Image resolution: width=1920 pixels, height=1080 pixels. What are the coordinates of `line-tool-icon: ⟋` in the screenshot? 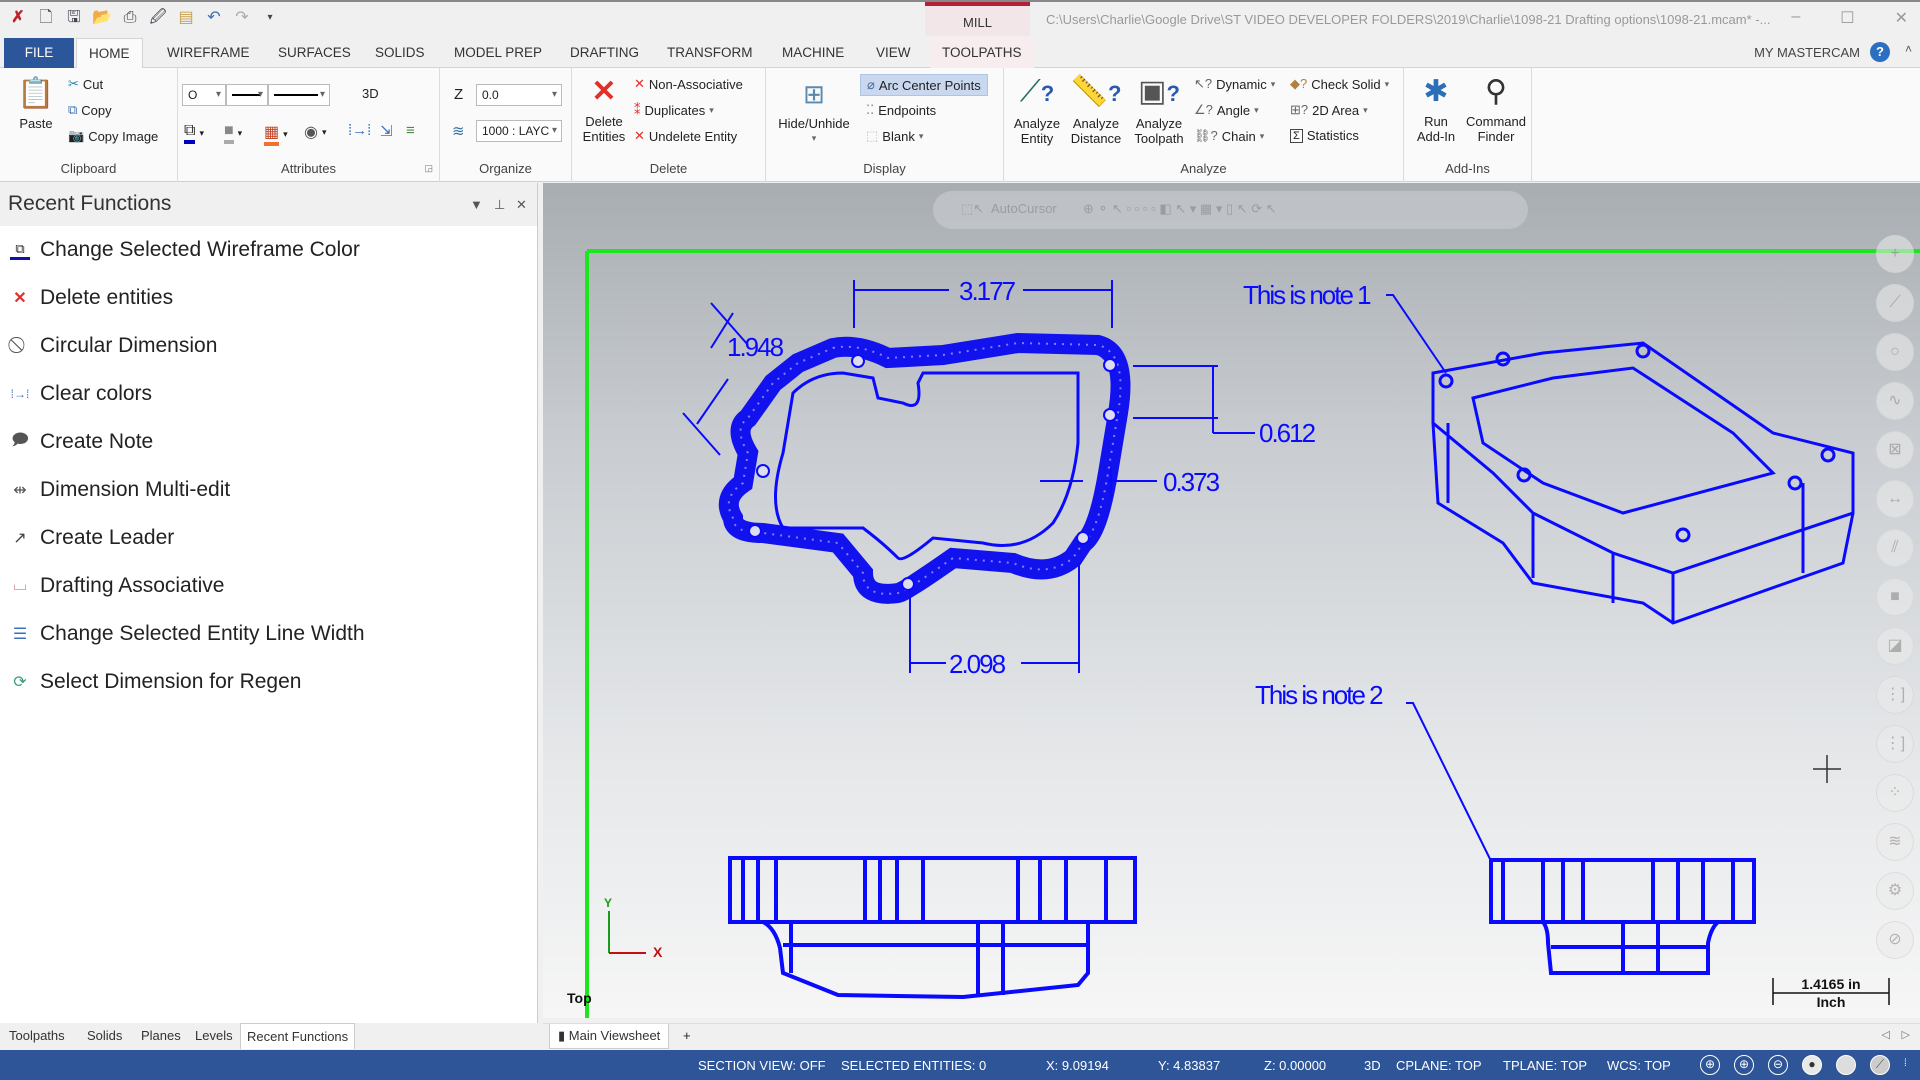 It's located at (1895, 303).